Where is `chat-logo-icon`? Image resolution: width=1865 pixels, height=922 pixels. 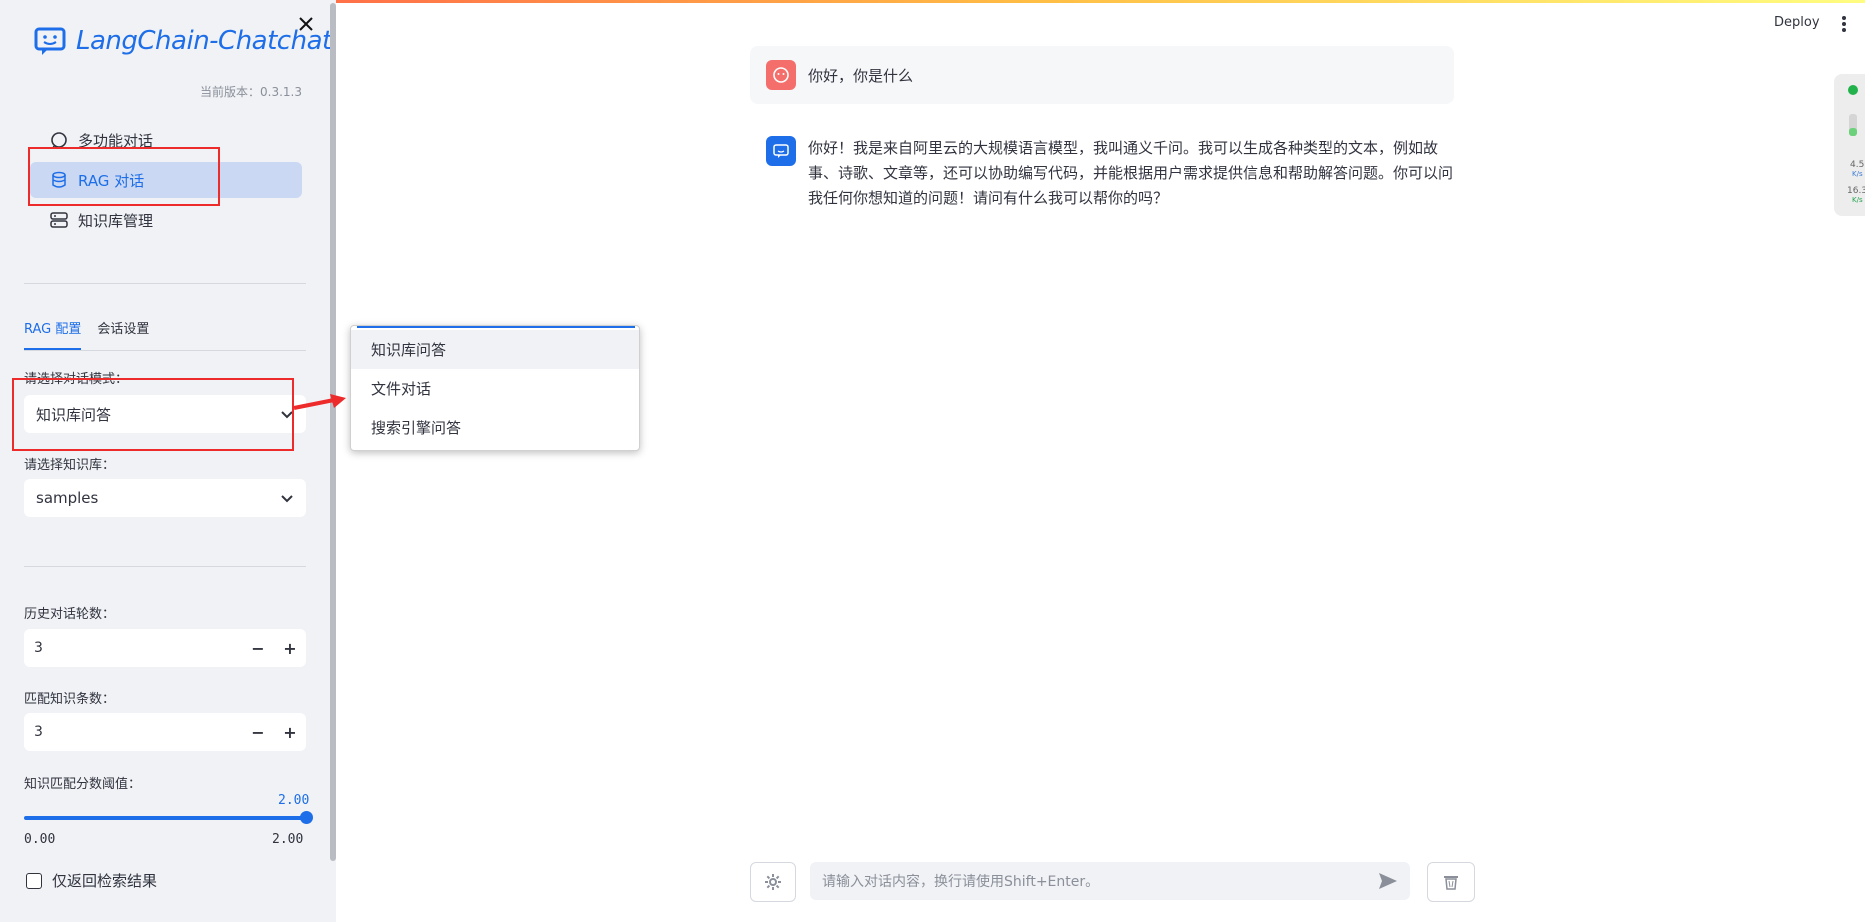 chat-logo-icon is located at coordinates (50, 41).